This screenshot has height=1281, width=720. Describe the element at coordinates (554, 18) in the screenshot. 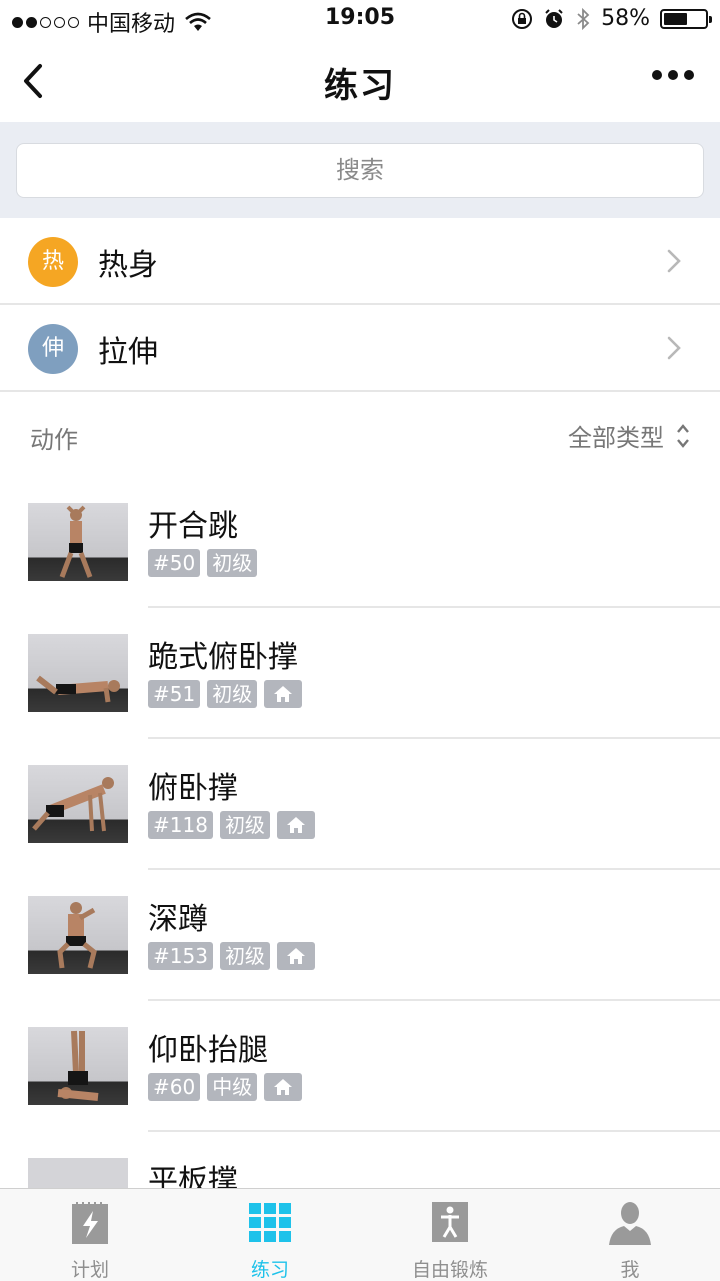

I see `alarm-icon` at that location.